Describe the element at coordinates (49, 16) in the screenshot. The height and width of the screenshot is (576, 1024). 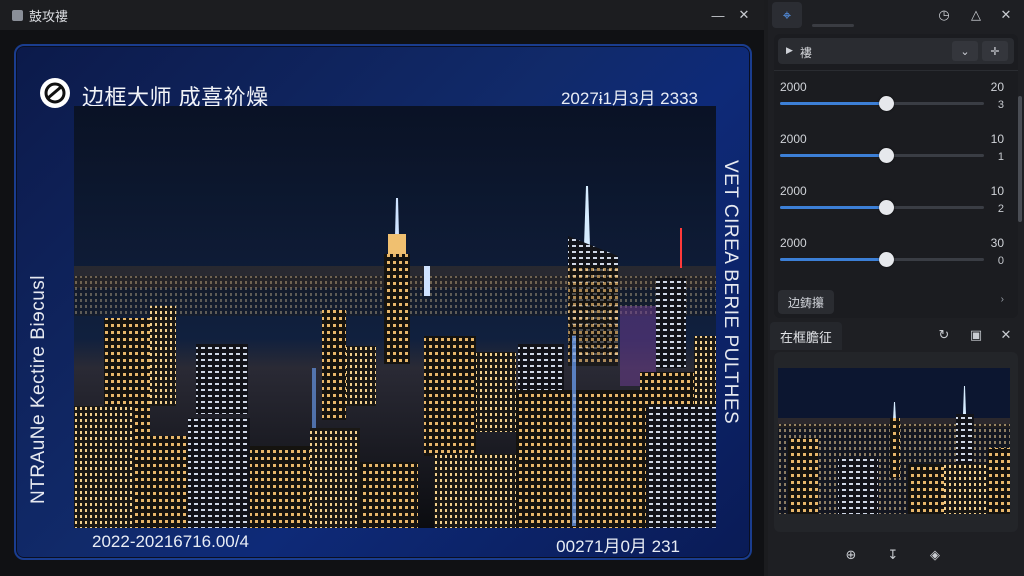
I see `window-title: 鼓攻褸` at that location.